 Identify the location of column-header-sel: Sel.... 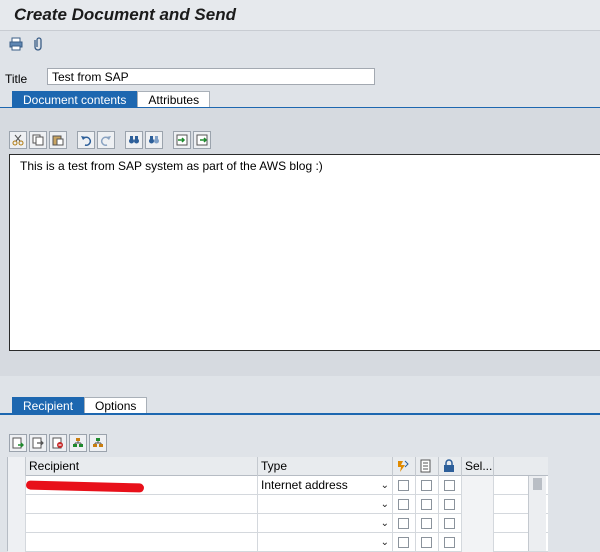
(478, 466).